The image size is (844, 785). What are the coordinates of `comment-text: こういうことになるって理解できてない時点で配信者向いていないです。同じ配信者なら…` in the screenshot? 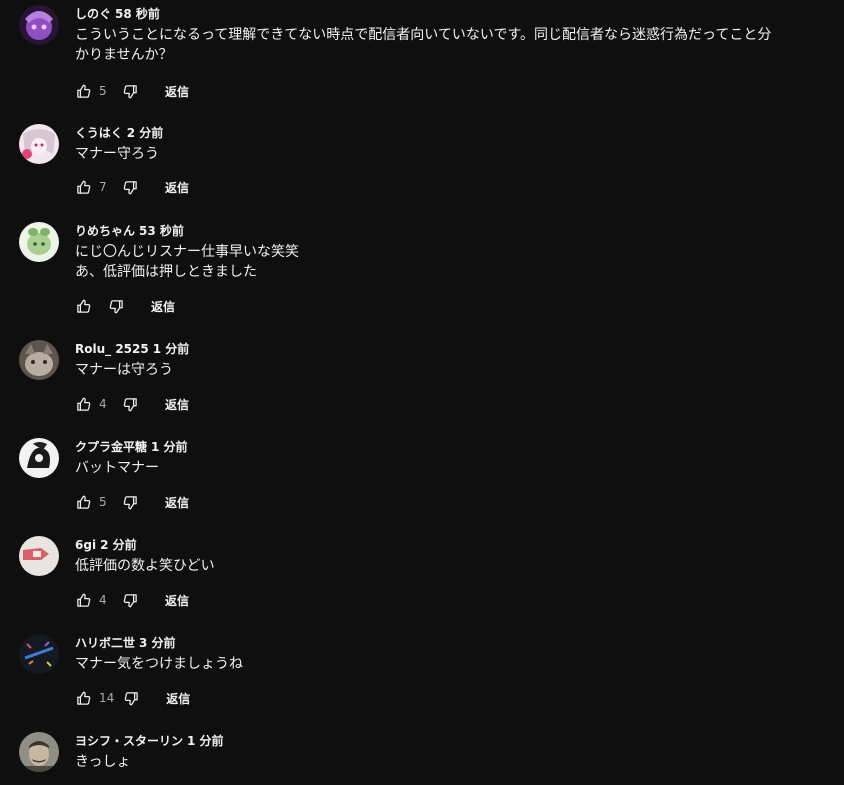 It's located at (423, 45).